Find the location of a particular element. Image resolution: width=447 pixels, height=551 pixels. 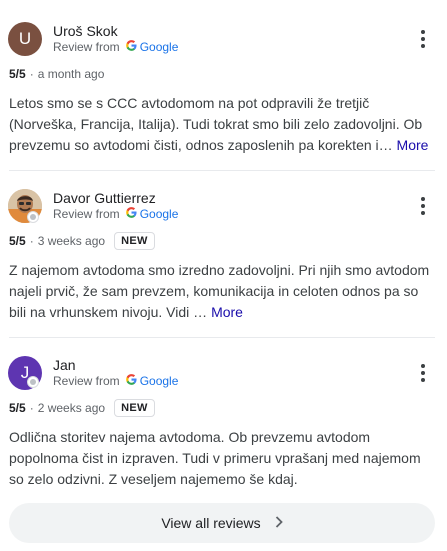

chevron-right-icon is located at coordinates (279, 523).